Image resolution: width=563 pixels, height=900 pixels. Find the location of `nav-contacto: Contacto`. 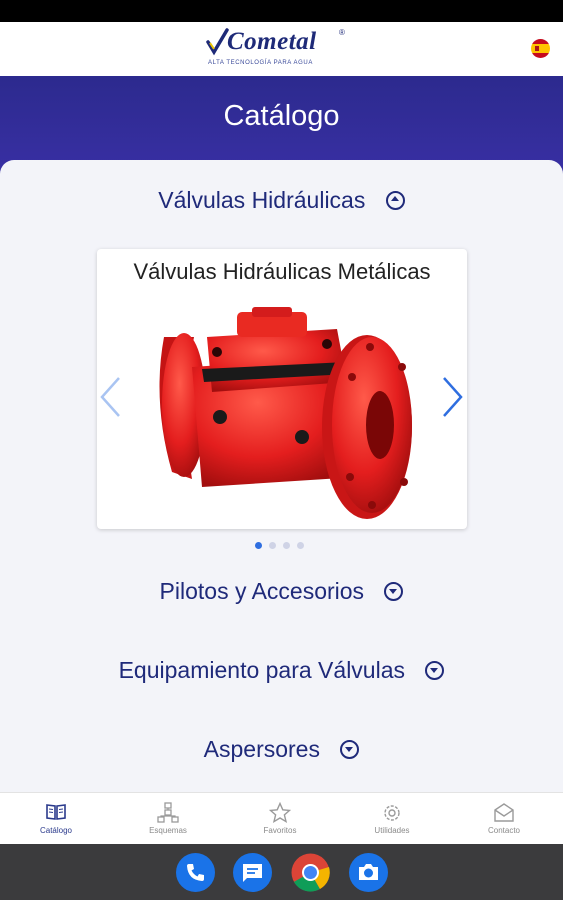

nav-contacto: Contacto is located at coordinates (504, 819).